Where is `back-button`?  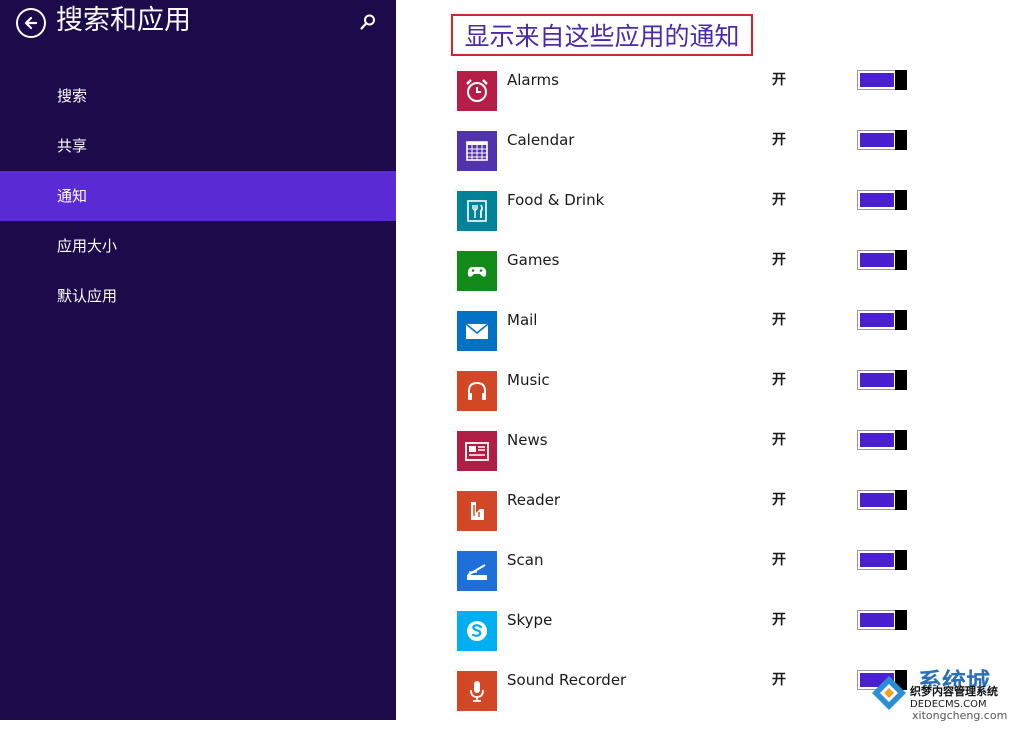 back-button is located at coordinates (31, 23).